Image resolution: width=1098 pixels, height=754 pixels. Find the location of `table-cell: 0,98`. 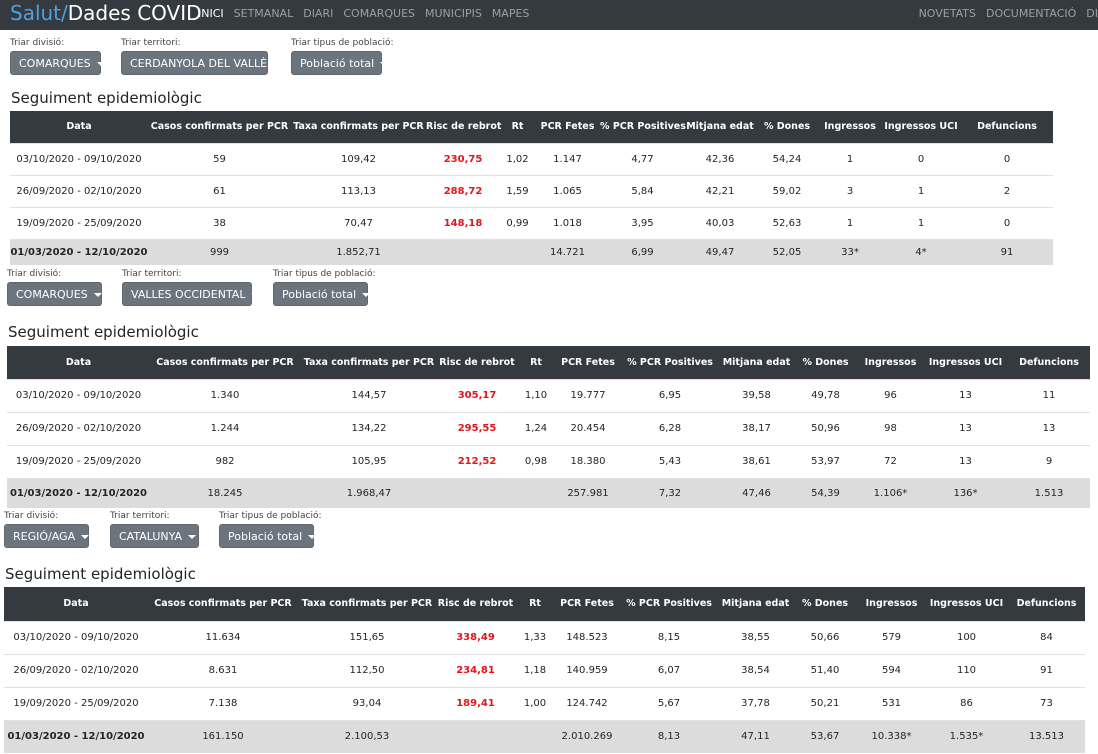

table-cell: 0,98 is located at coordinates (536, 461).